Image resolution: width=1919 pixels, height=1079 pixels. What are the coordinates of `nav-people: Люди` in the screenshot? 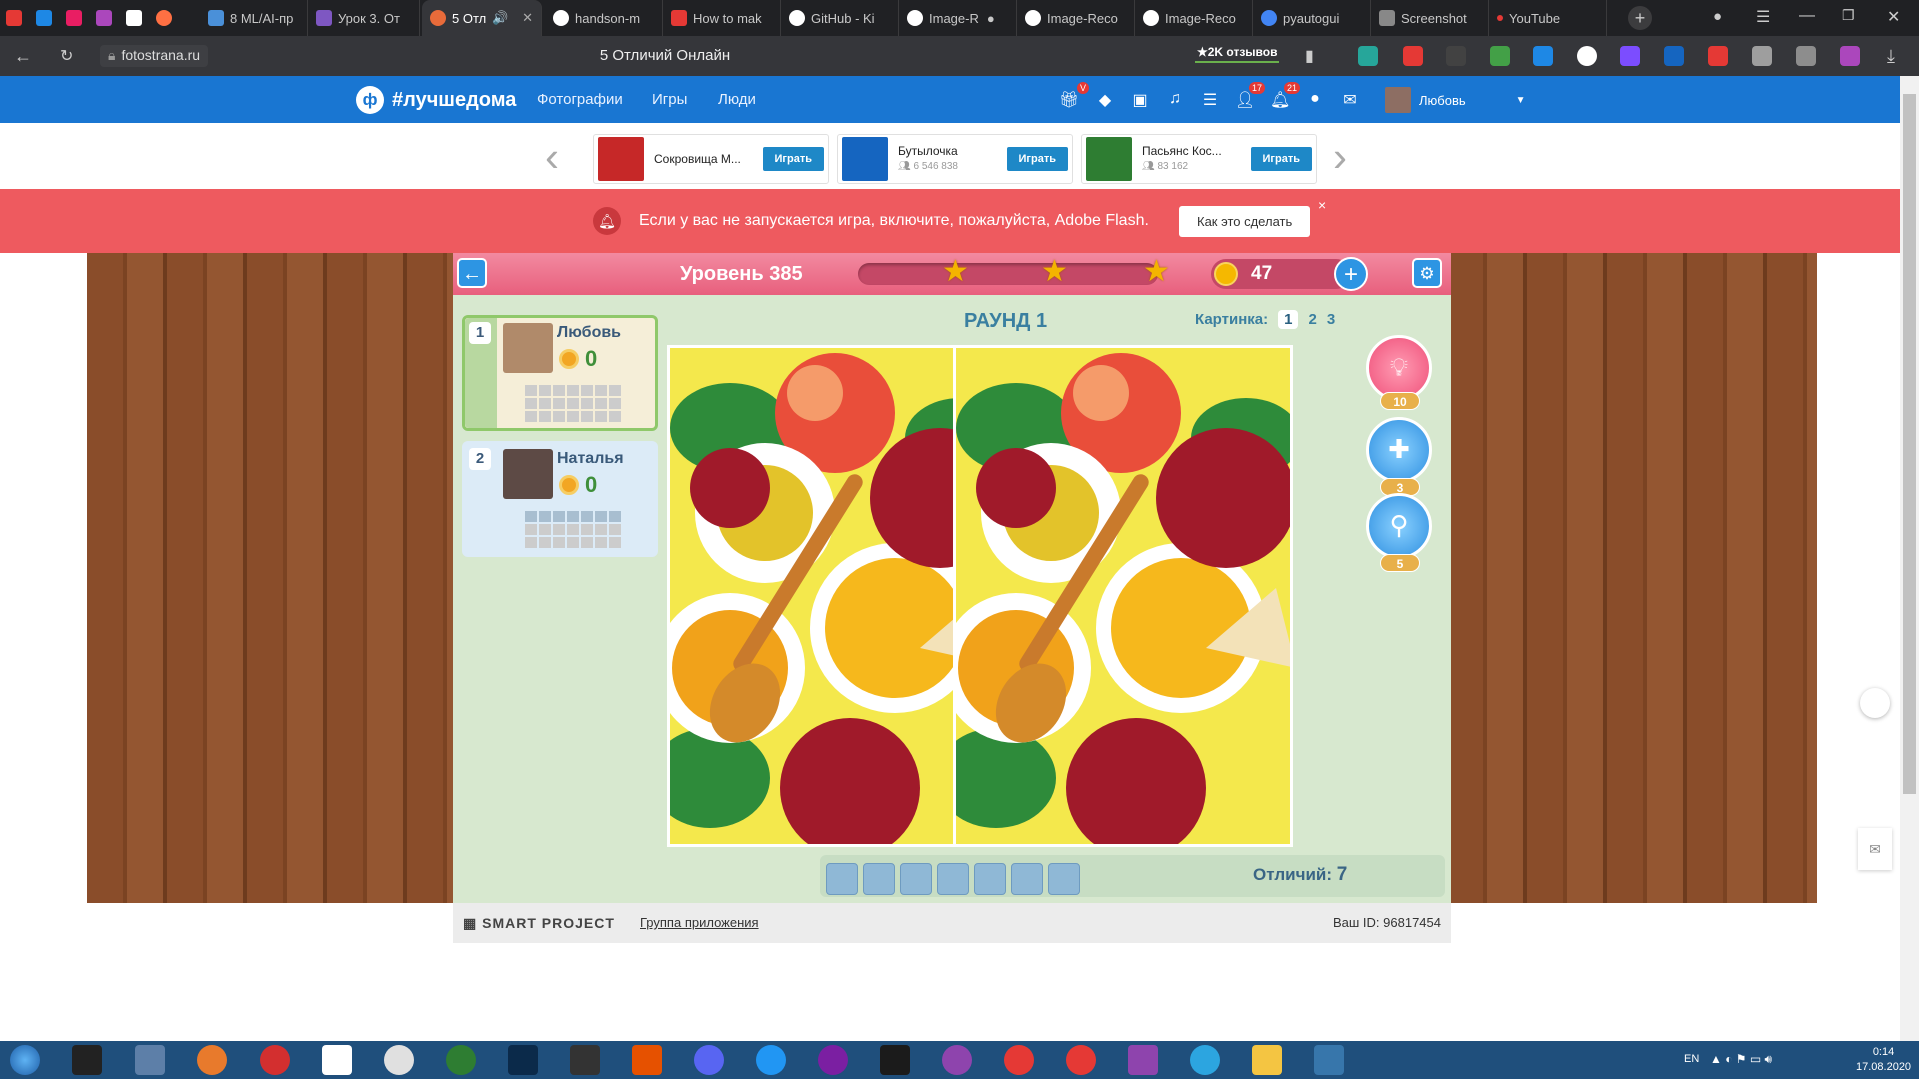 It's located at (737, 99).